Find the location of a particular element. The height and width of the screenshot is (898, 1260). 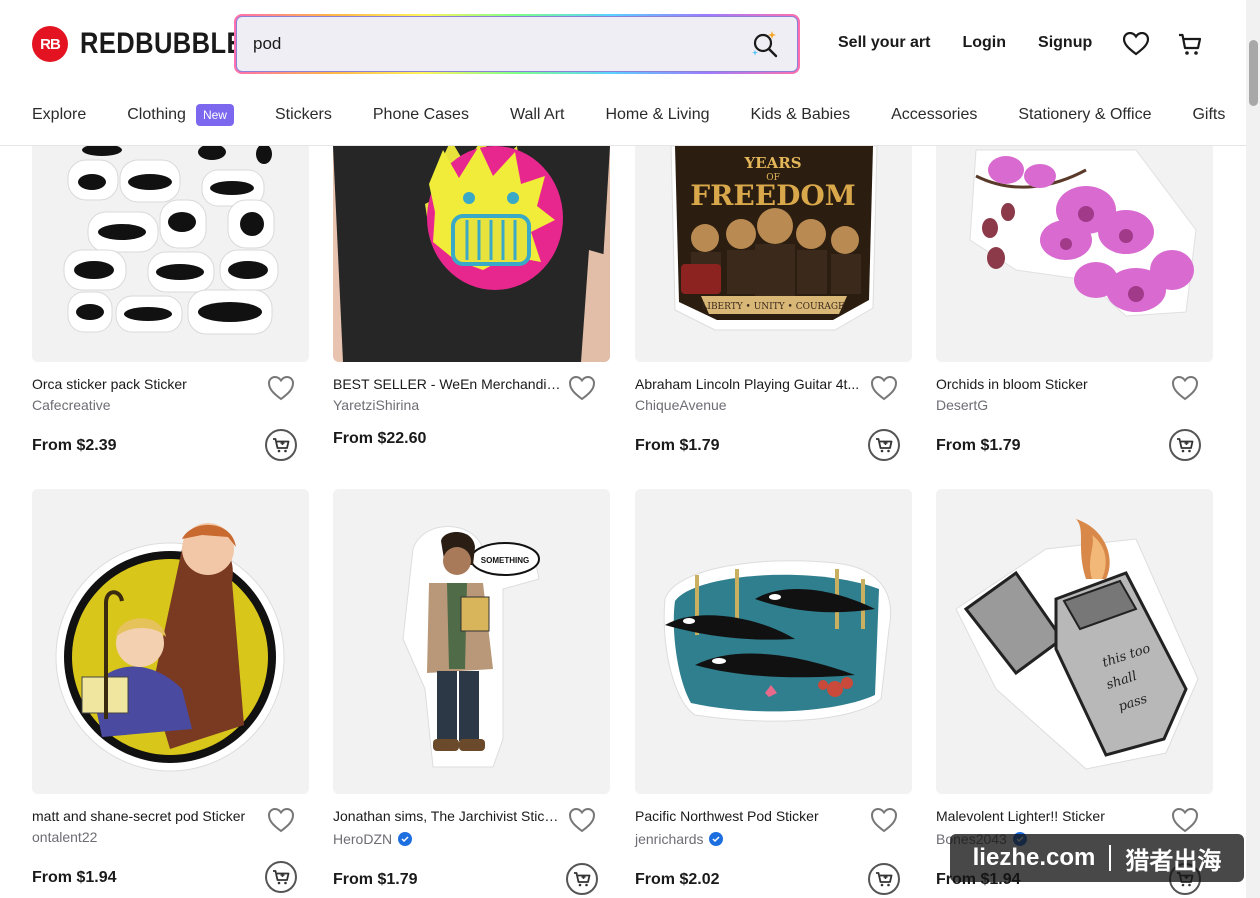

product-image: this too shall pass is located at coordinates (1074, 641).